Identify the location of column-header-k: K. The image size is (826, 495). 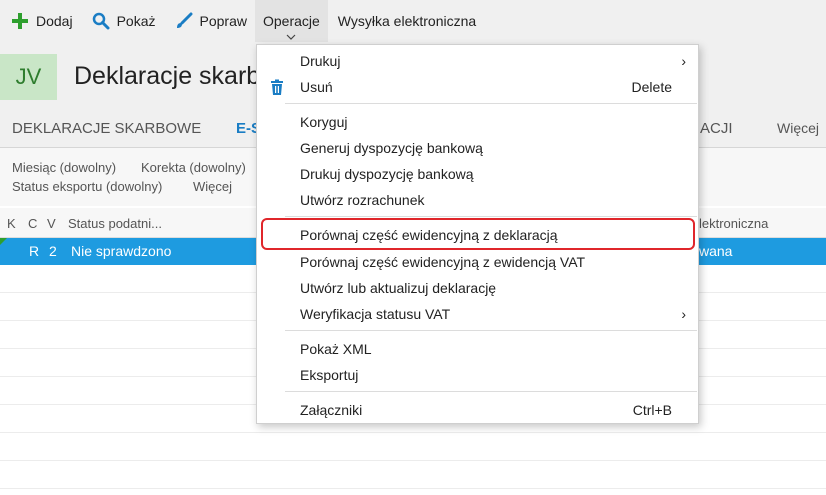
(11, 223).